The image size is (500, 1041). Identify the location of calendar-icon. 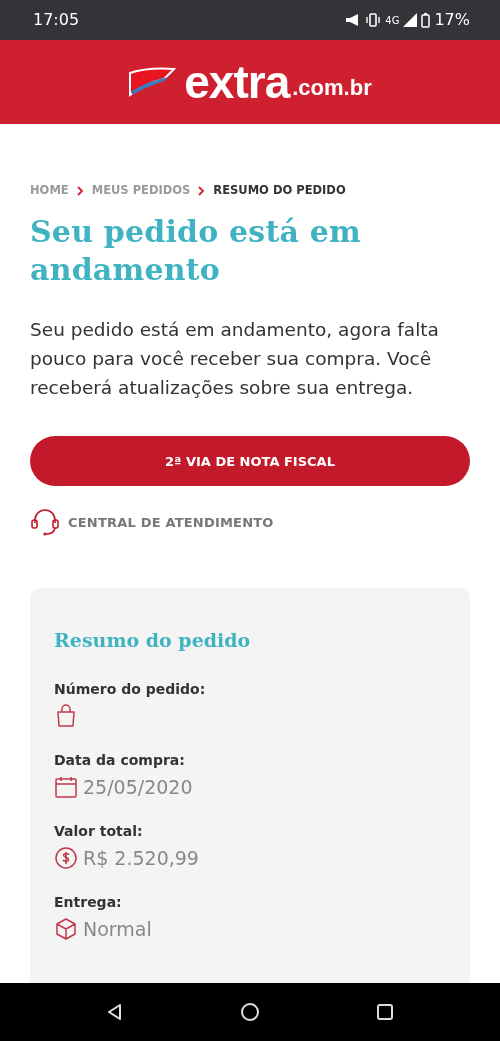
(66, 786).